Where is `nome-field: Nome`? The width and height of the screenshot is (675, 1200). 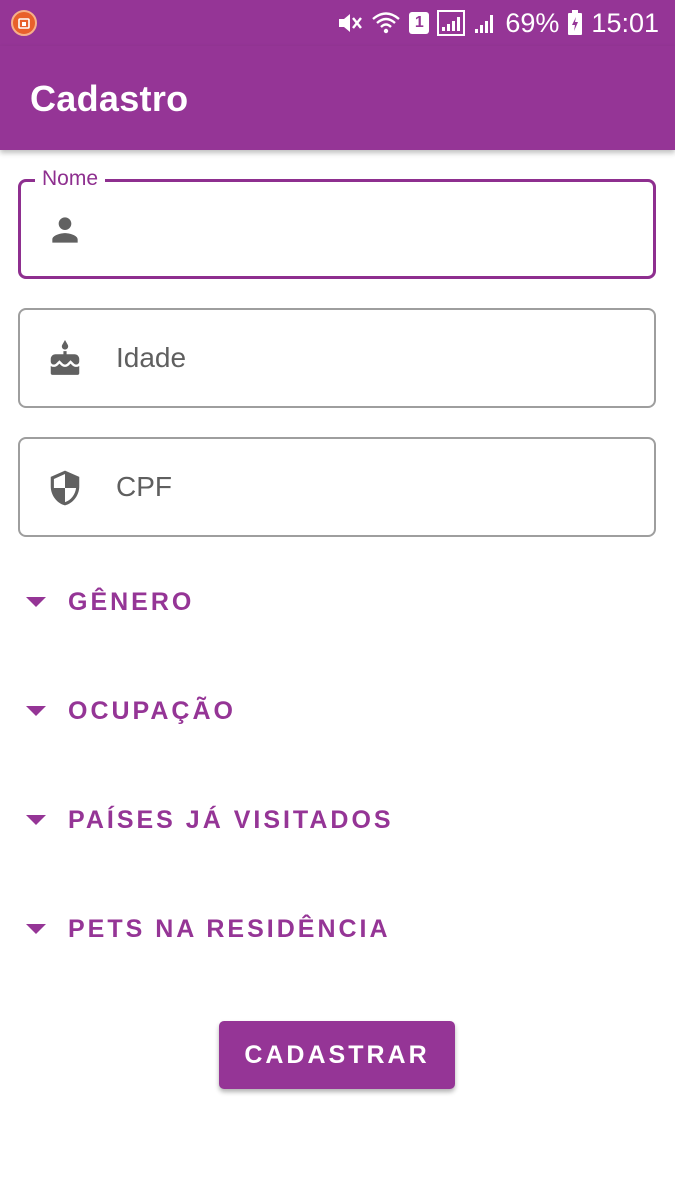 nome-field: Nome is located at coordinates (337, 223).